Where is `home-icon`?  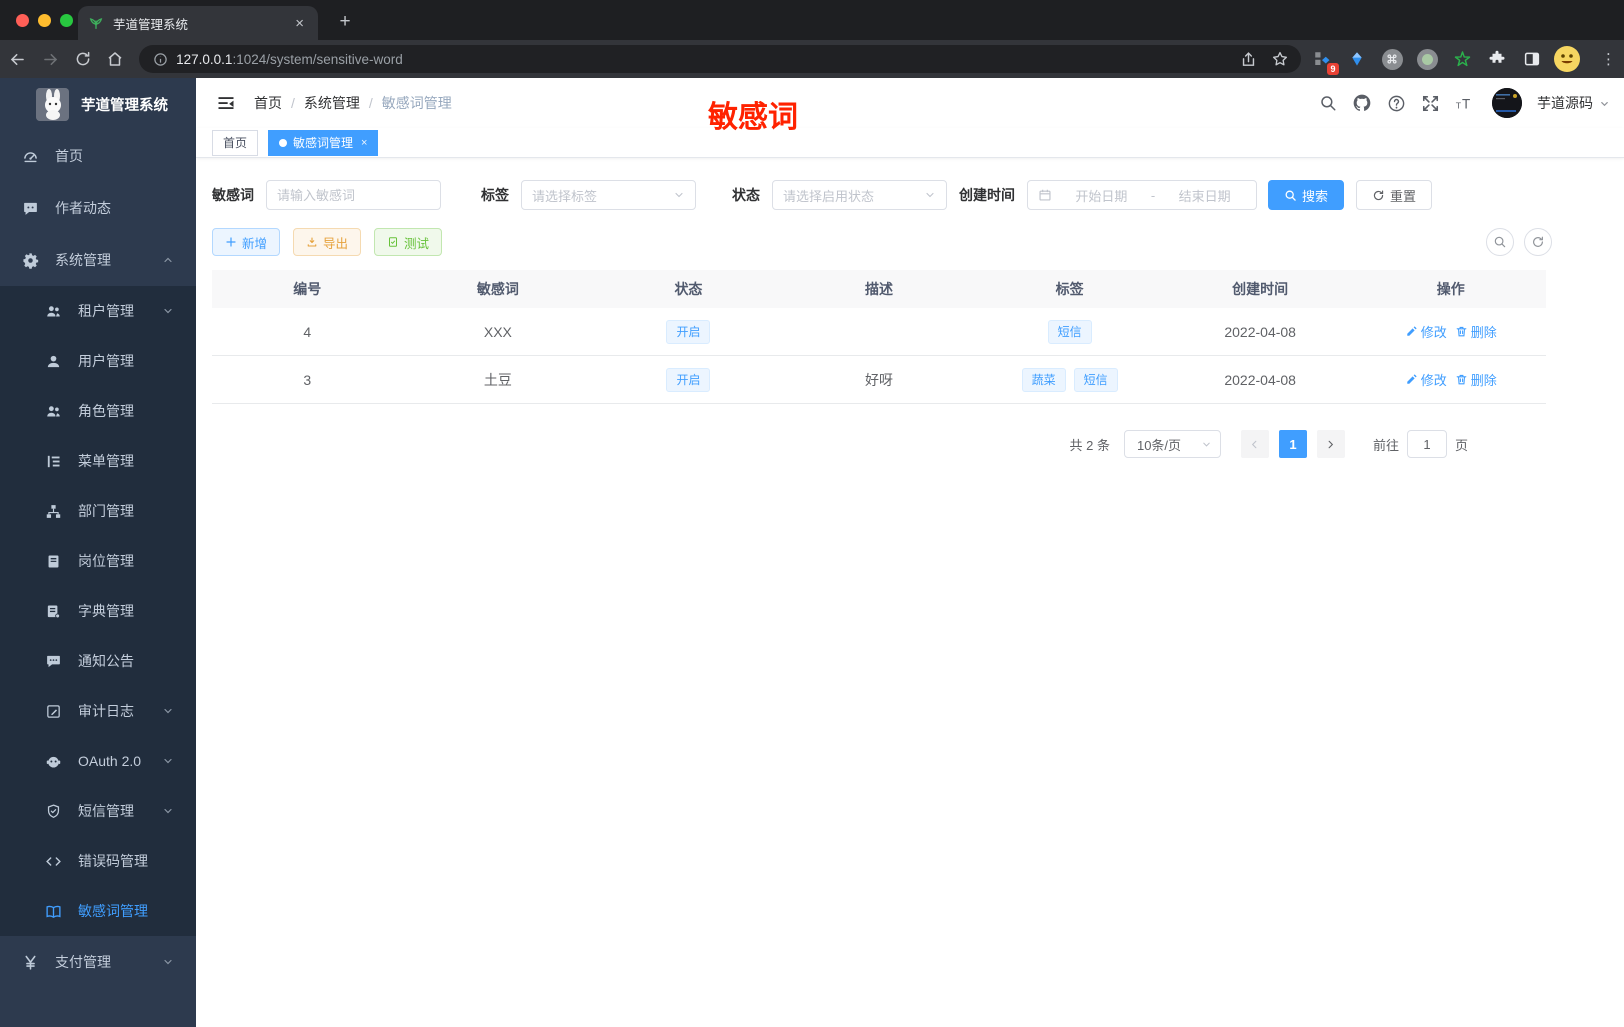 home-icon is located at coordinates (116, 59).